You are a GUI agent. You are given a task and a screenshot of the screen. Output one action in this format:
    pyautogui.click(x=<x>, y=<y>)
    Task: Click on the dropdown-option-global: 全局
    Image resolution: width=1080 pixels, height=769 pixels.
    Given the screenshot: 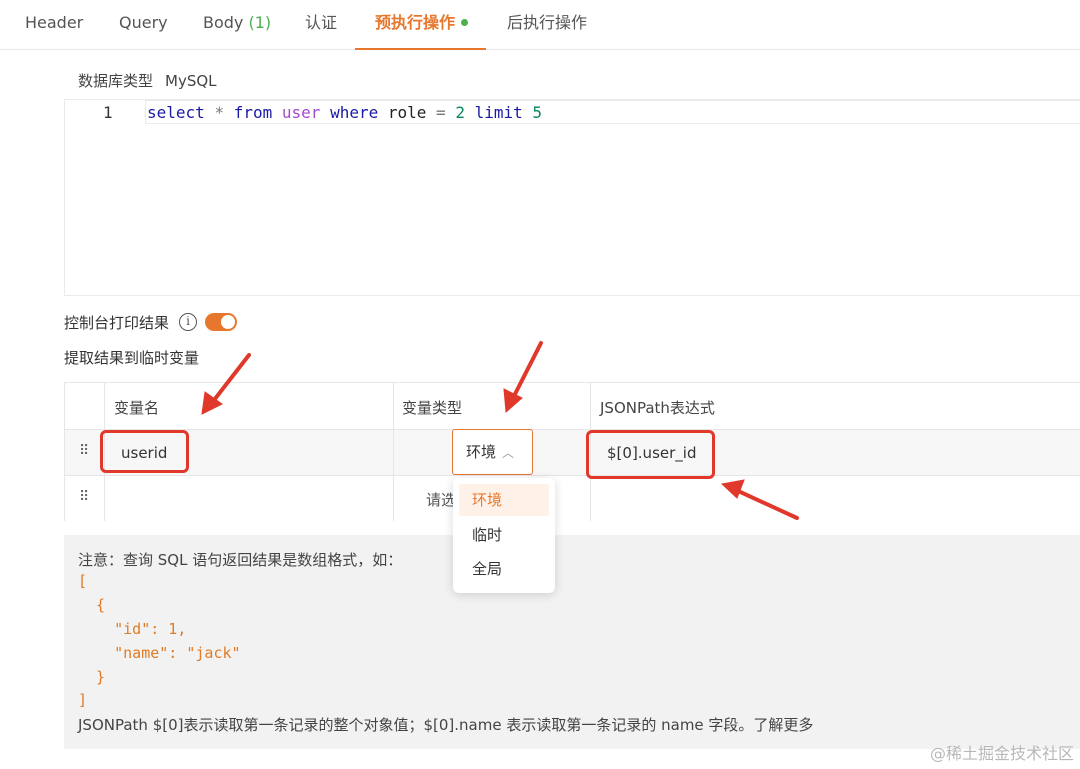 What is the action you would take?
    pyautogui.click(x=504, y=569)
    